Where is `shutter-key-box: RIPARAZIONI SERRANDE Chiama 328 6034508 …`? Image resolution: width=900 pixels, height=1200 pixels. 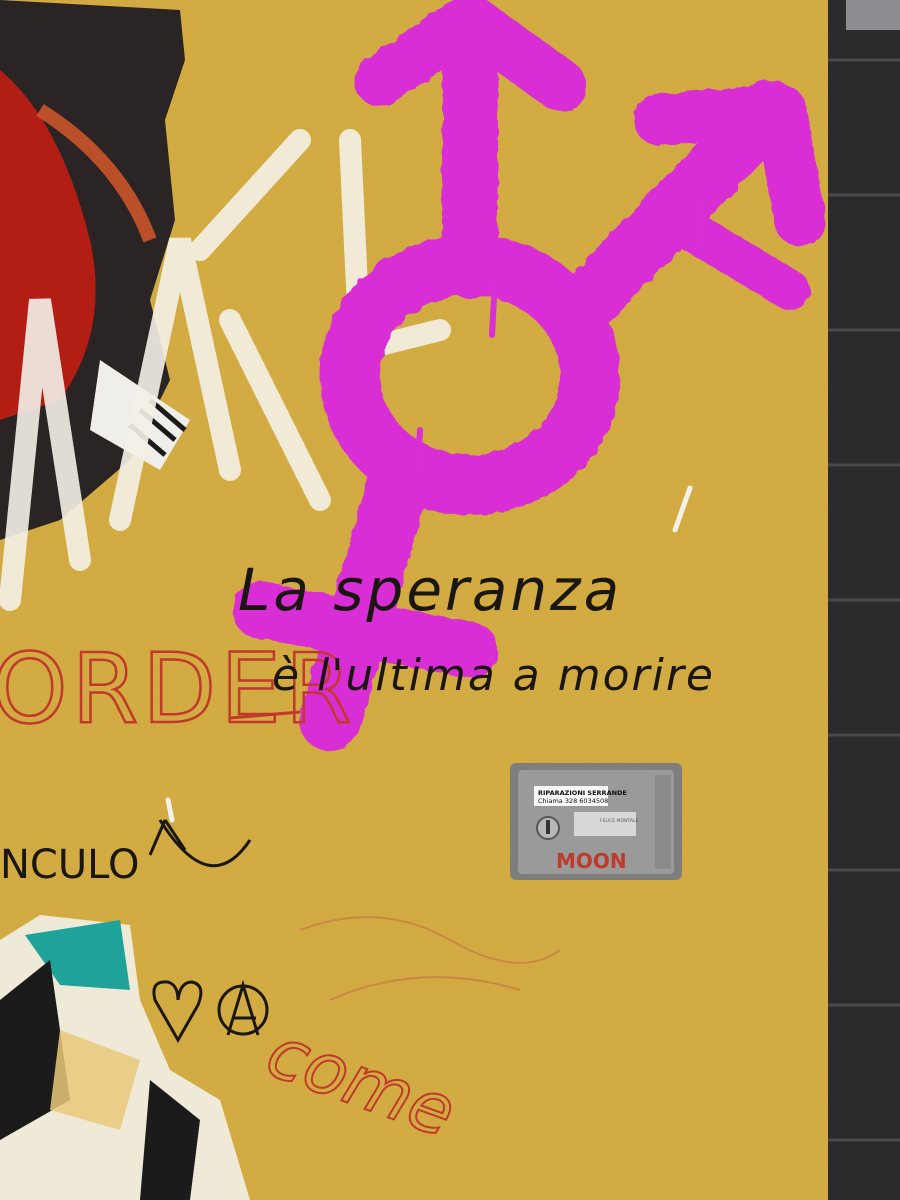
shutter-key-box: RIPARAZIONI SERRANDE Chiama 328 6034508 … is located at coordinates (596, 821).